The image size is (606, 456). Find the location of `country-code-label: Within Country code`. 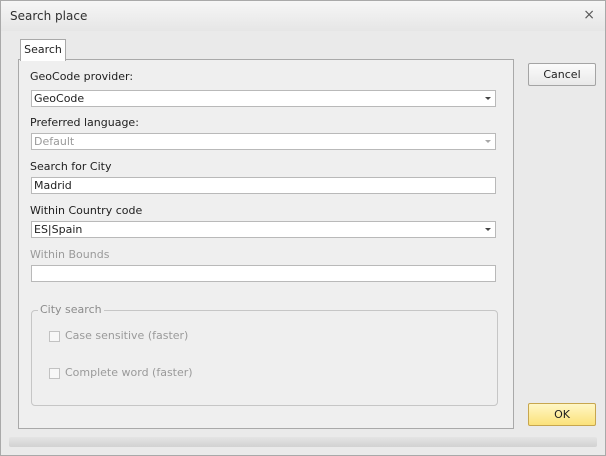

country-code-label: Within Country code is located at coordinates (86, 210).